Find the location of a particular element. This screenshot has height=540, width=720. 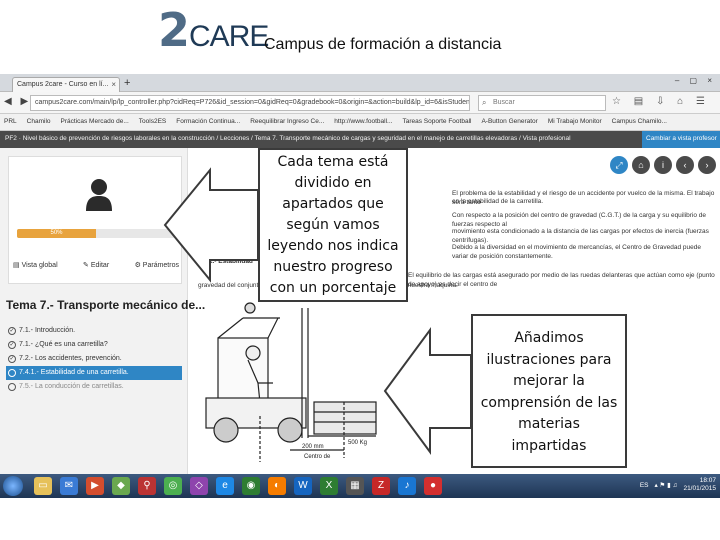

switch-view-button: Cambiar a vista profesor is located at coordinates (681, 139).